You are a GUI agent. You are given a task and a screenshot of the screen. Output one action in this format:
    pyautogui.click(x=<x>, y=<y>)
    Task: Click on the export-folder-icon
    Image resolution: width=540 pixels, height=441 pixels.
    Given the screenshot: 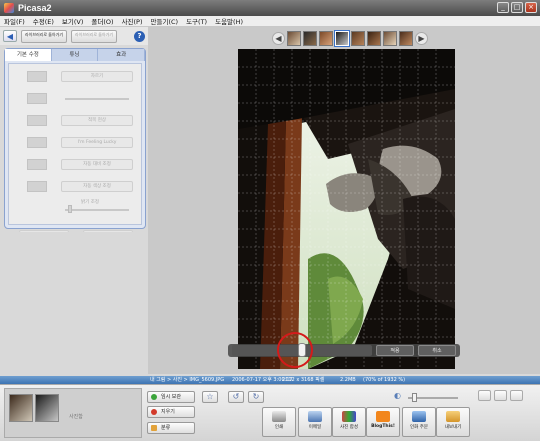 What is the action you would take?
    pyautogui.click(x=453, y=416)
    